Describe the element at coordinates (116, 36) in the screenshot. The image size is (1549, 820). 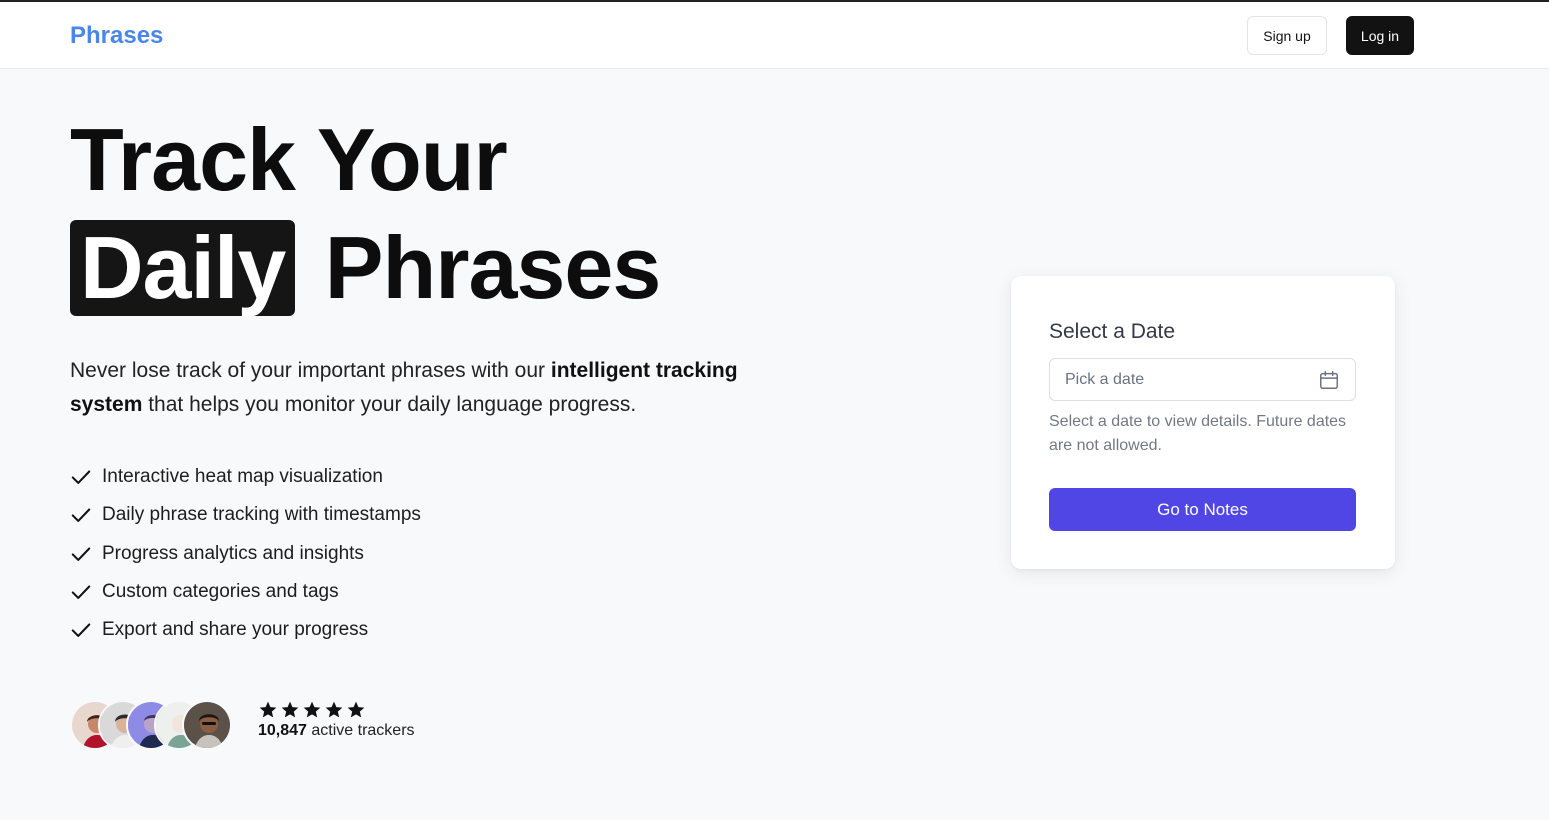
I see `brand-logo: Phrases` at that location.